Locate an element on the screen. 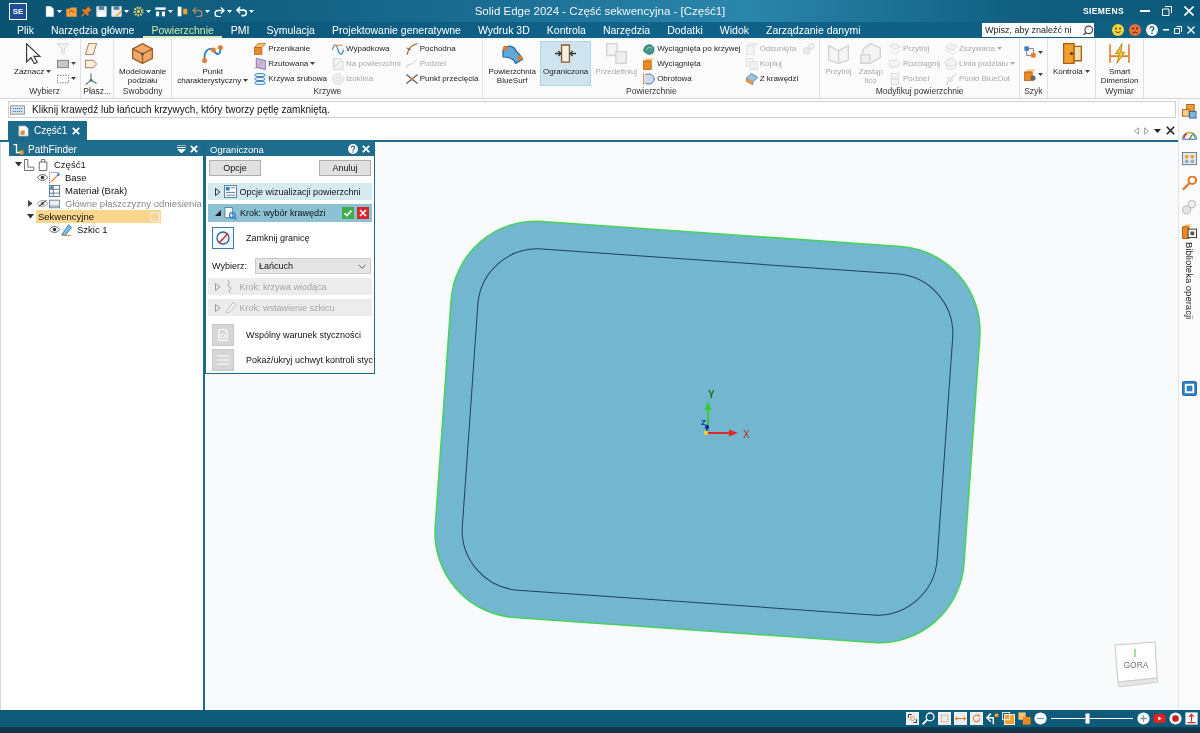 Image resolution: width=1200 pixels, height=733 pixels. menu-tab: Plik is located at coordinates (25, 30).